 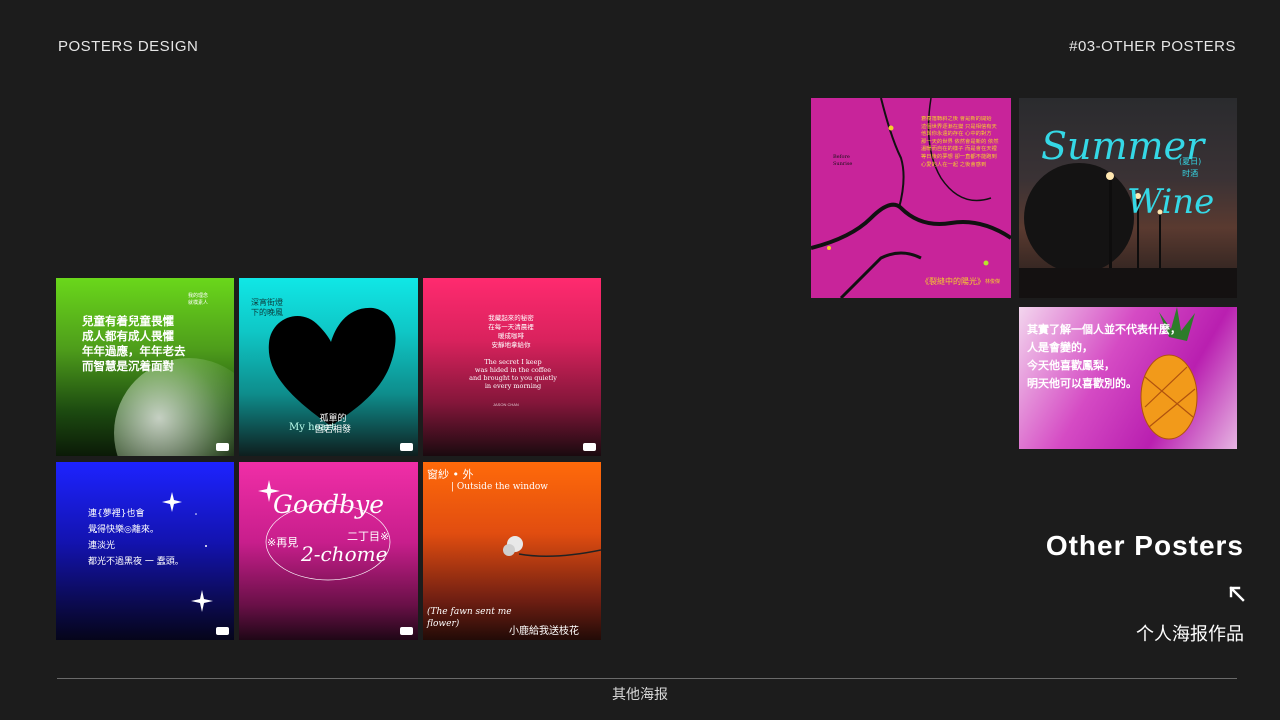 I want to click on poster-goodbye-script2: 2-chome, so click(x=344, y=554).